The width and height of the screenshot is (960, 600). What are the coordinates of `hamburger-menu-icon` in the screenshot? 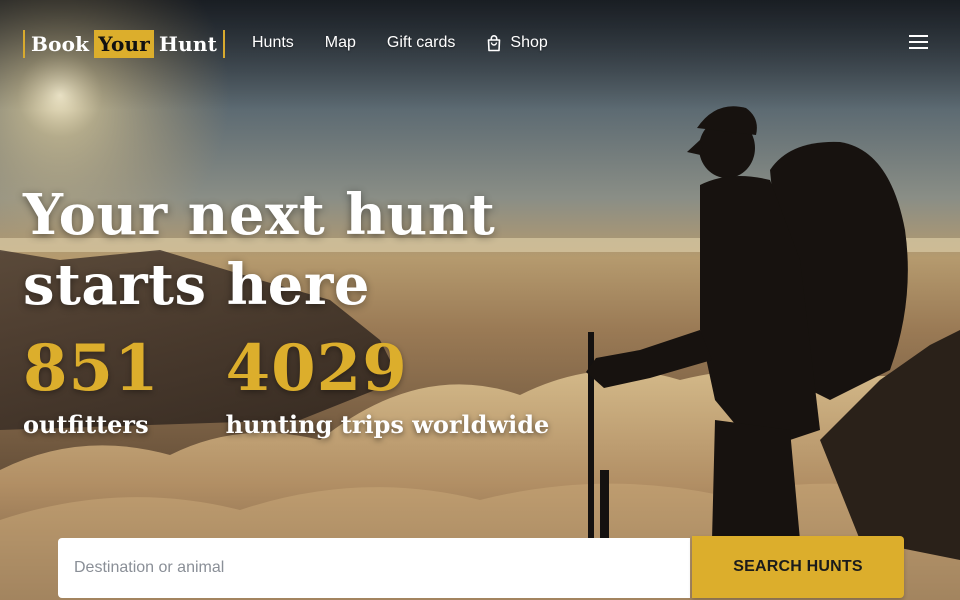 It's located at (919, 44).